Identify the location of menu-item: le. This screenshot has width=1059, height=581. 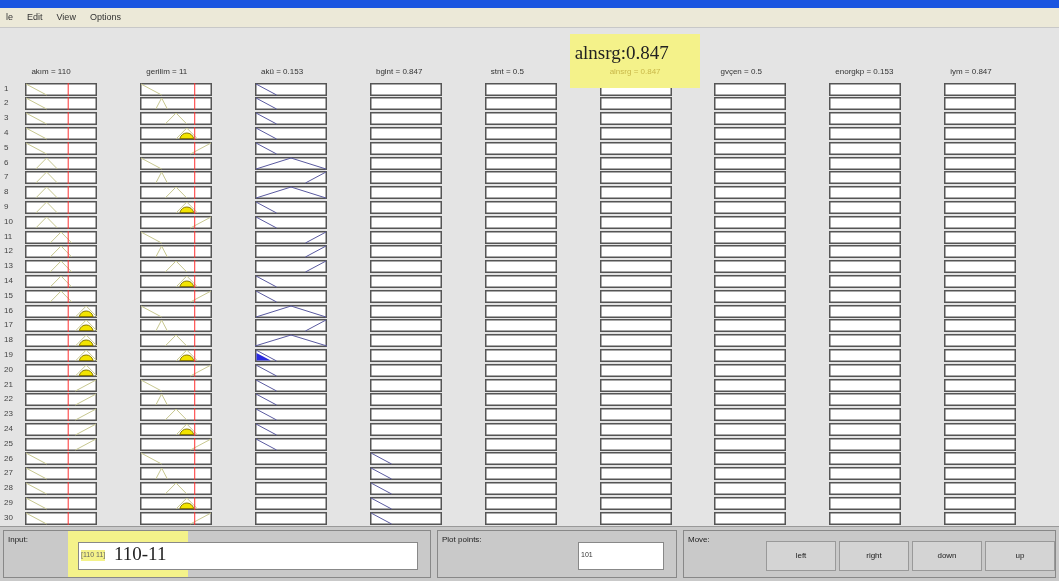
(9, 17).